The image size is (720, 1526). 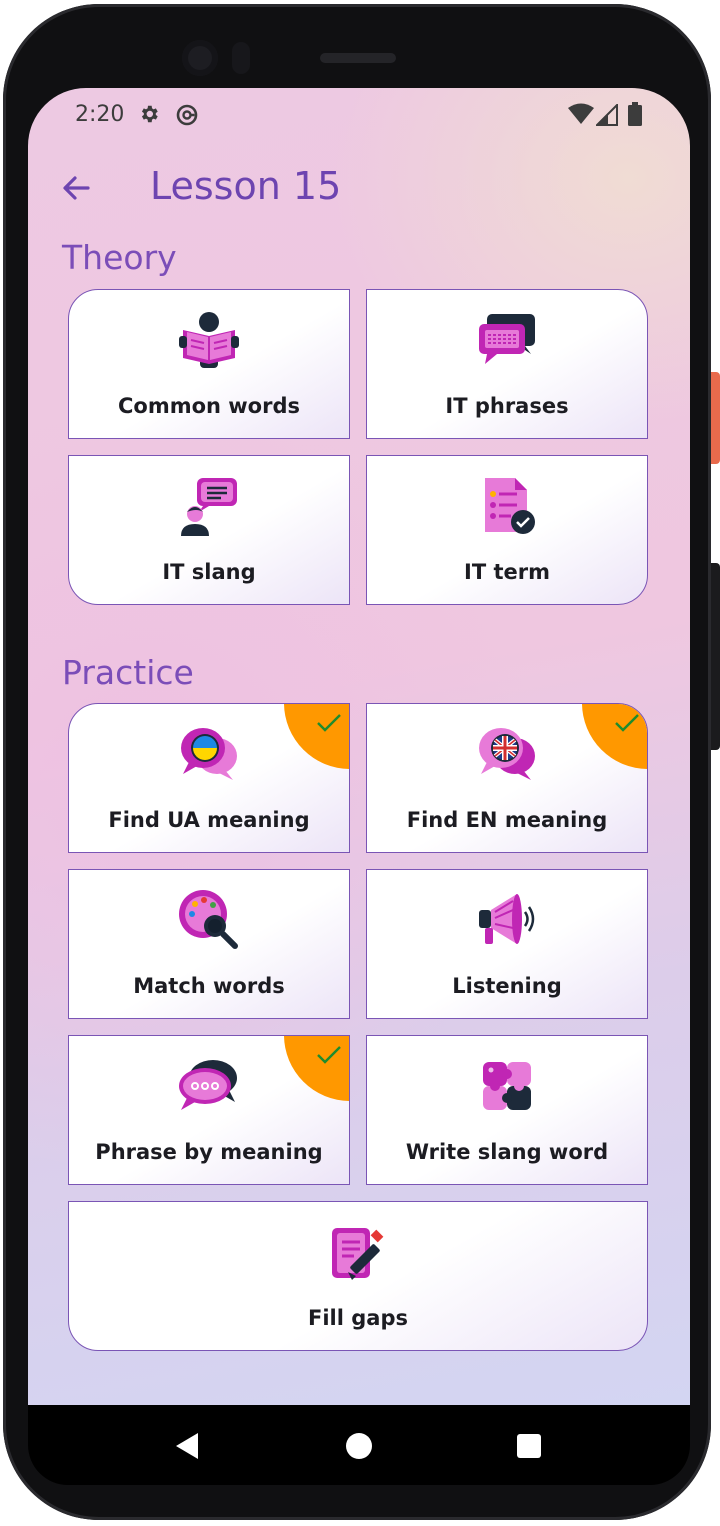 I want to click on reading-book-icon, so click(x=209, y=340).